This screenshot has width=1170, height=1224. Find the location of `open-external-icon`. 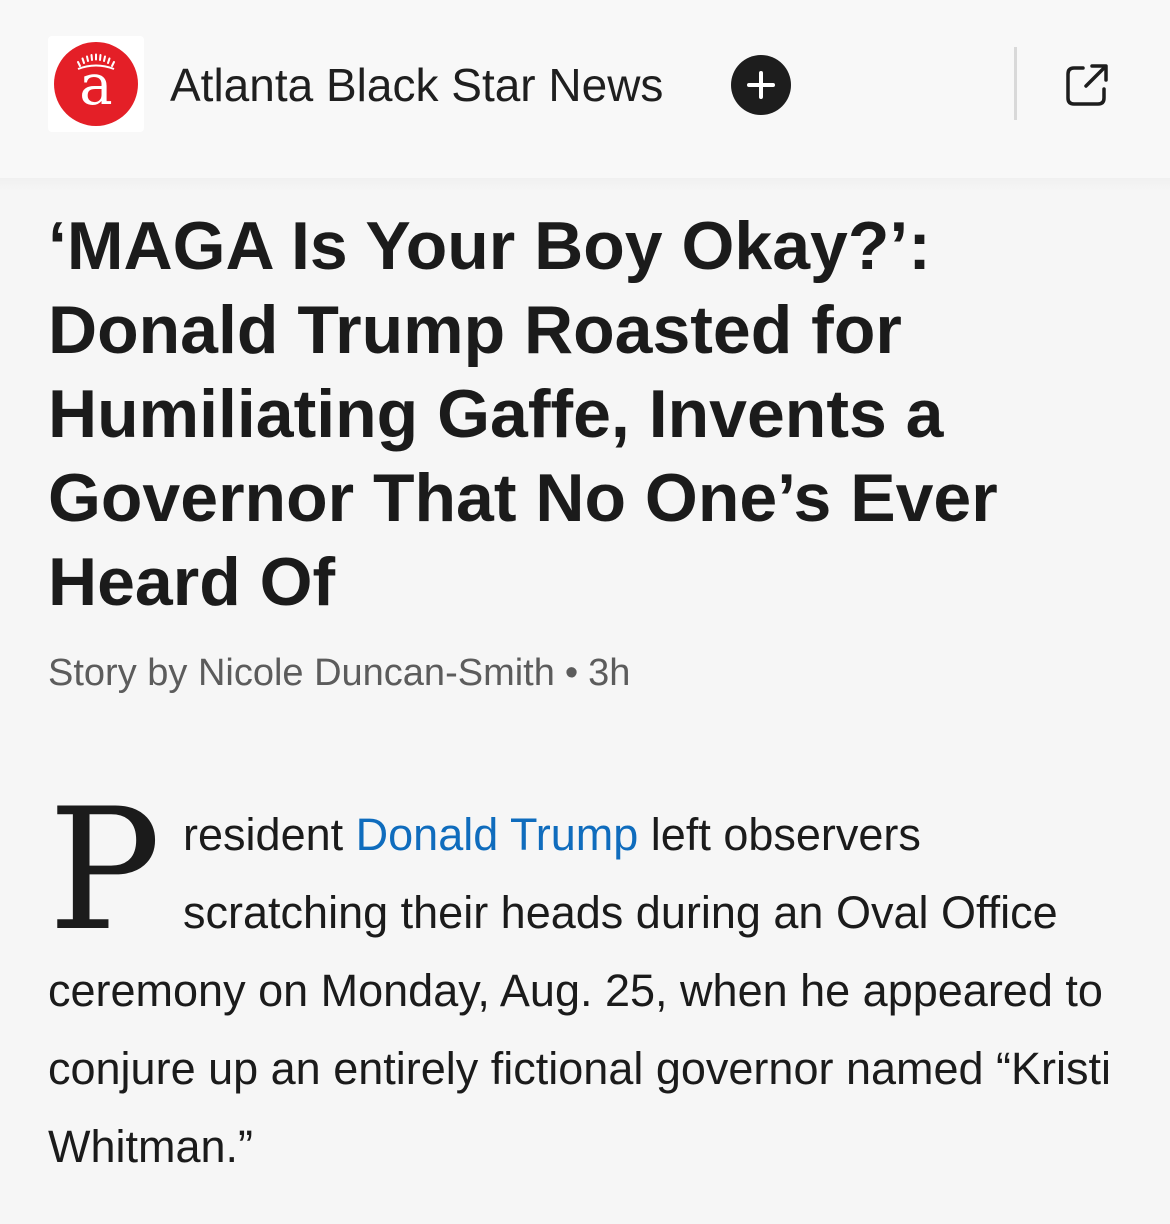

open-external-icon is located at coordinates (1087, 85).